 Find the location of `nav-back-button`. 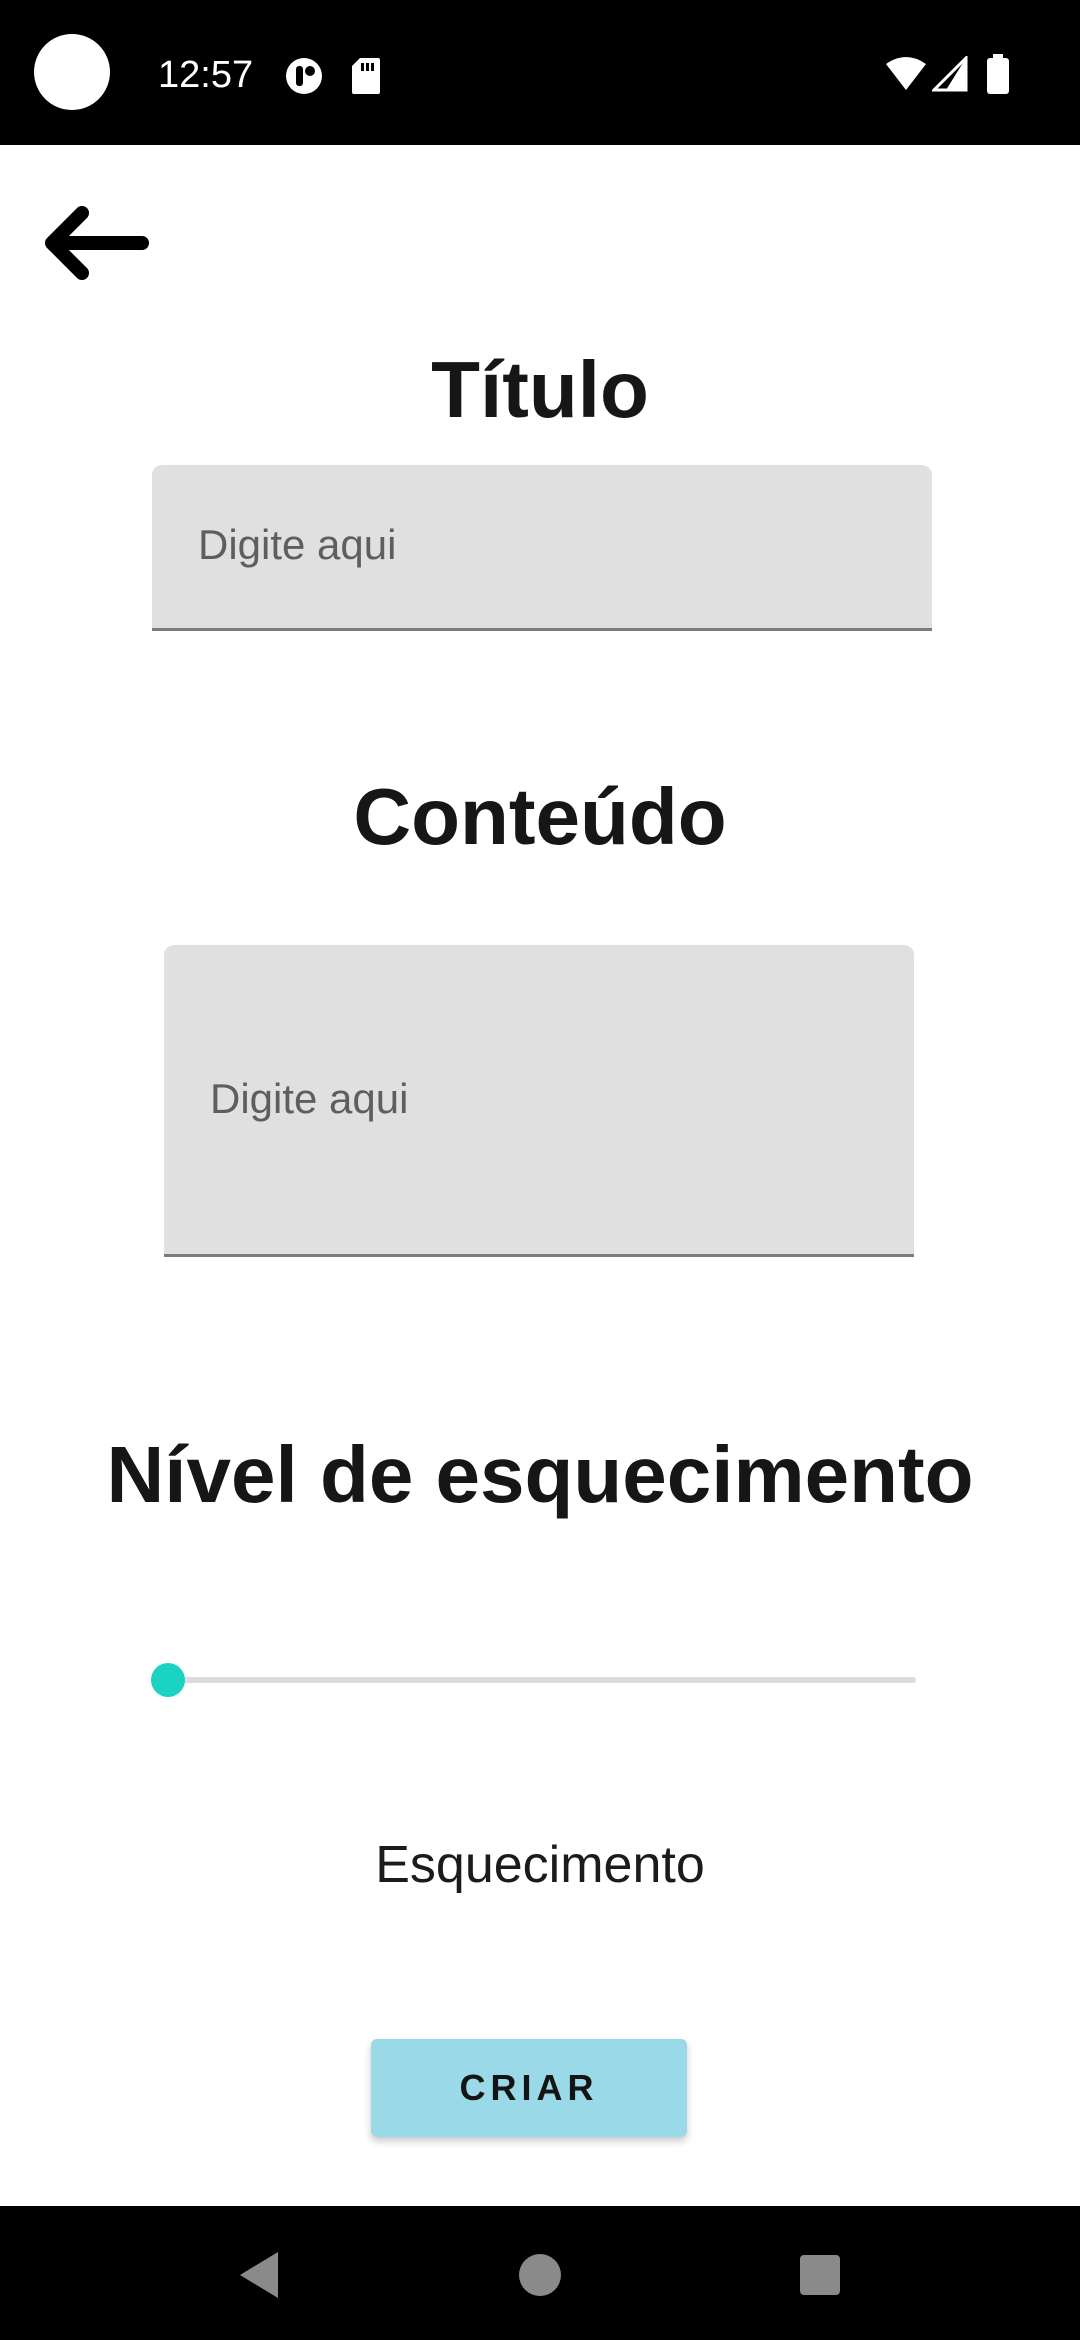

nav-back-button is located at coordinates (265, 2275).